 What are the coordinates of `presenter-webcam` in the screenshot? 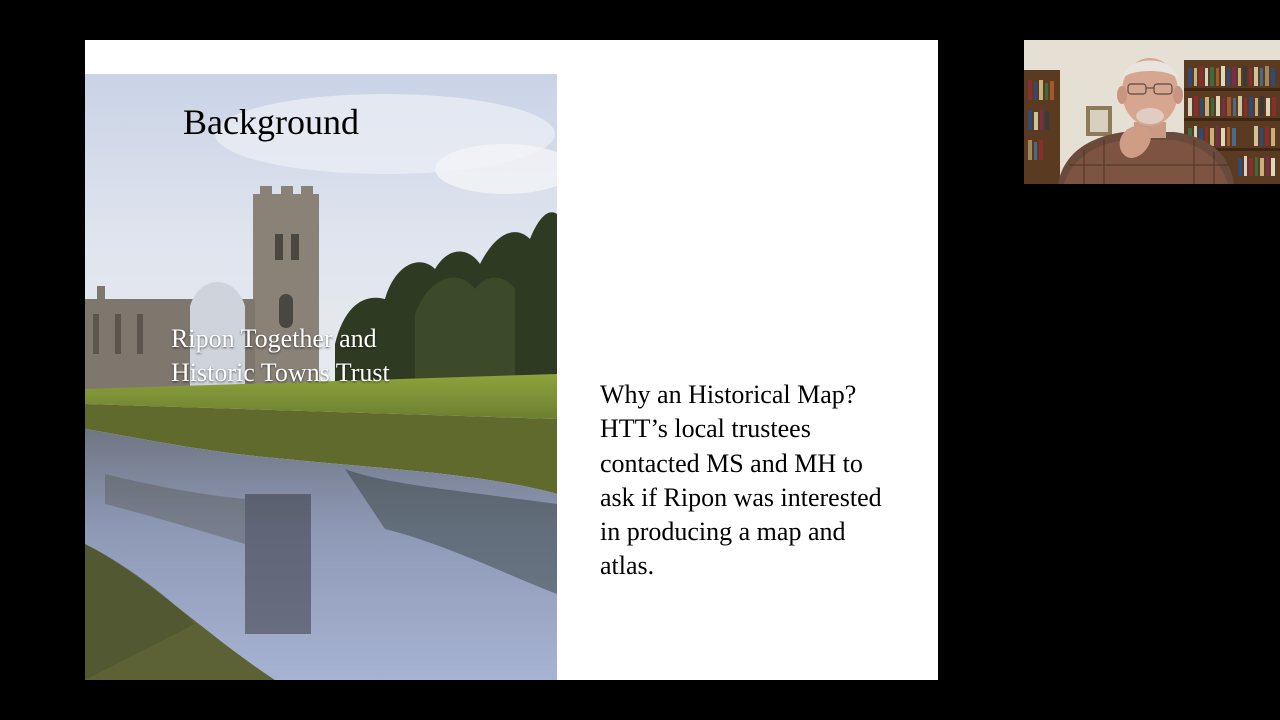 It's located at (1152, 112).